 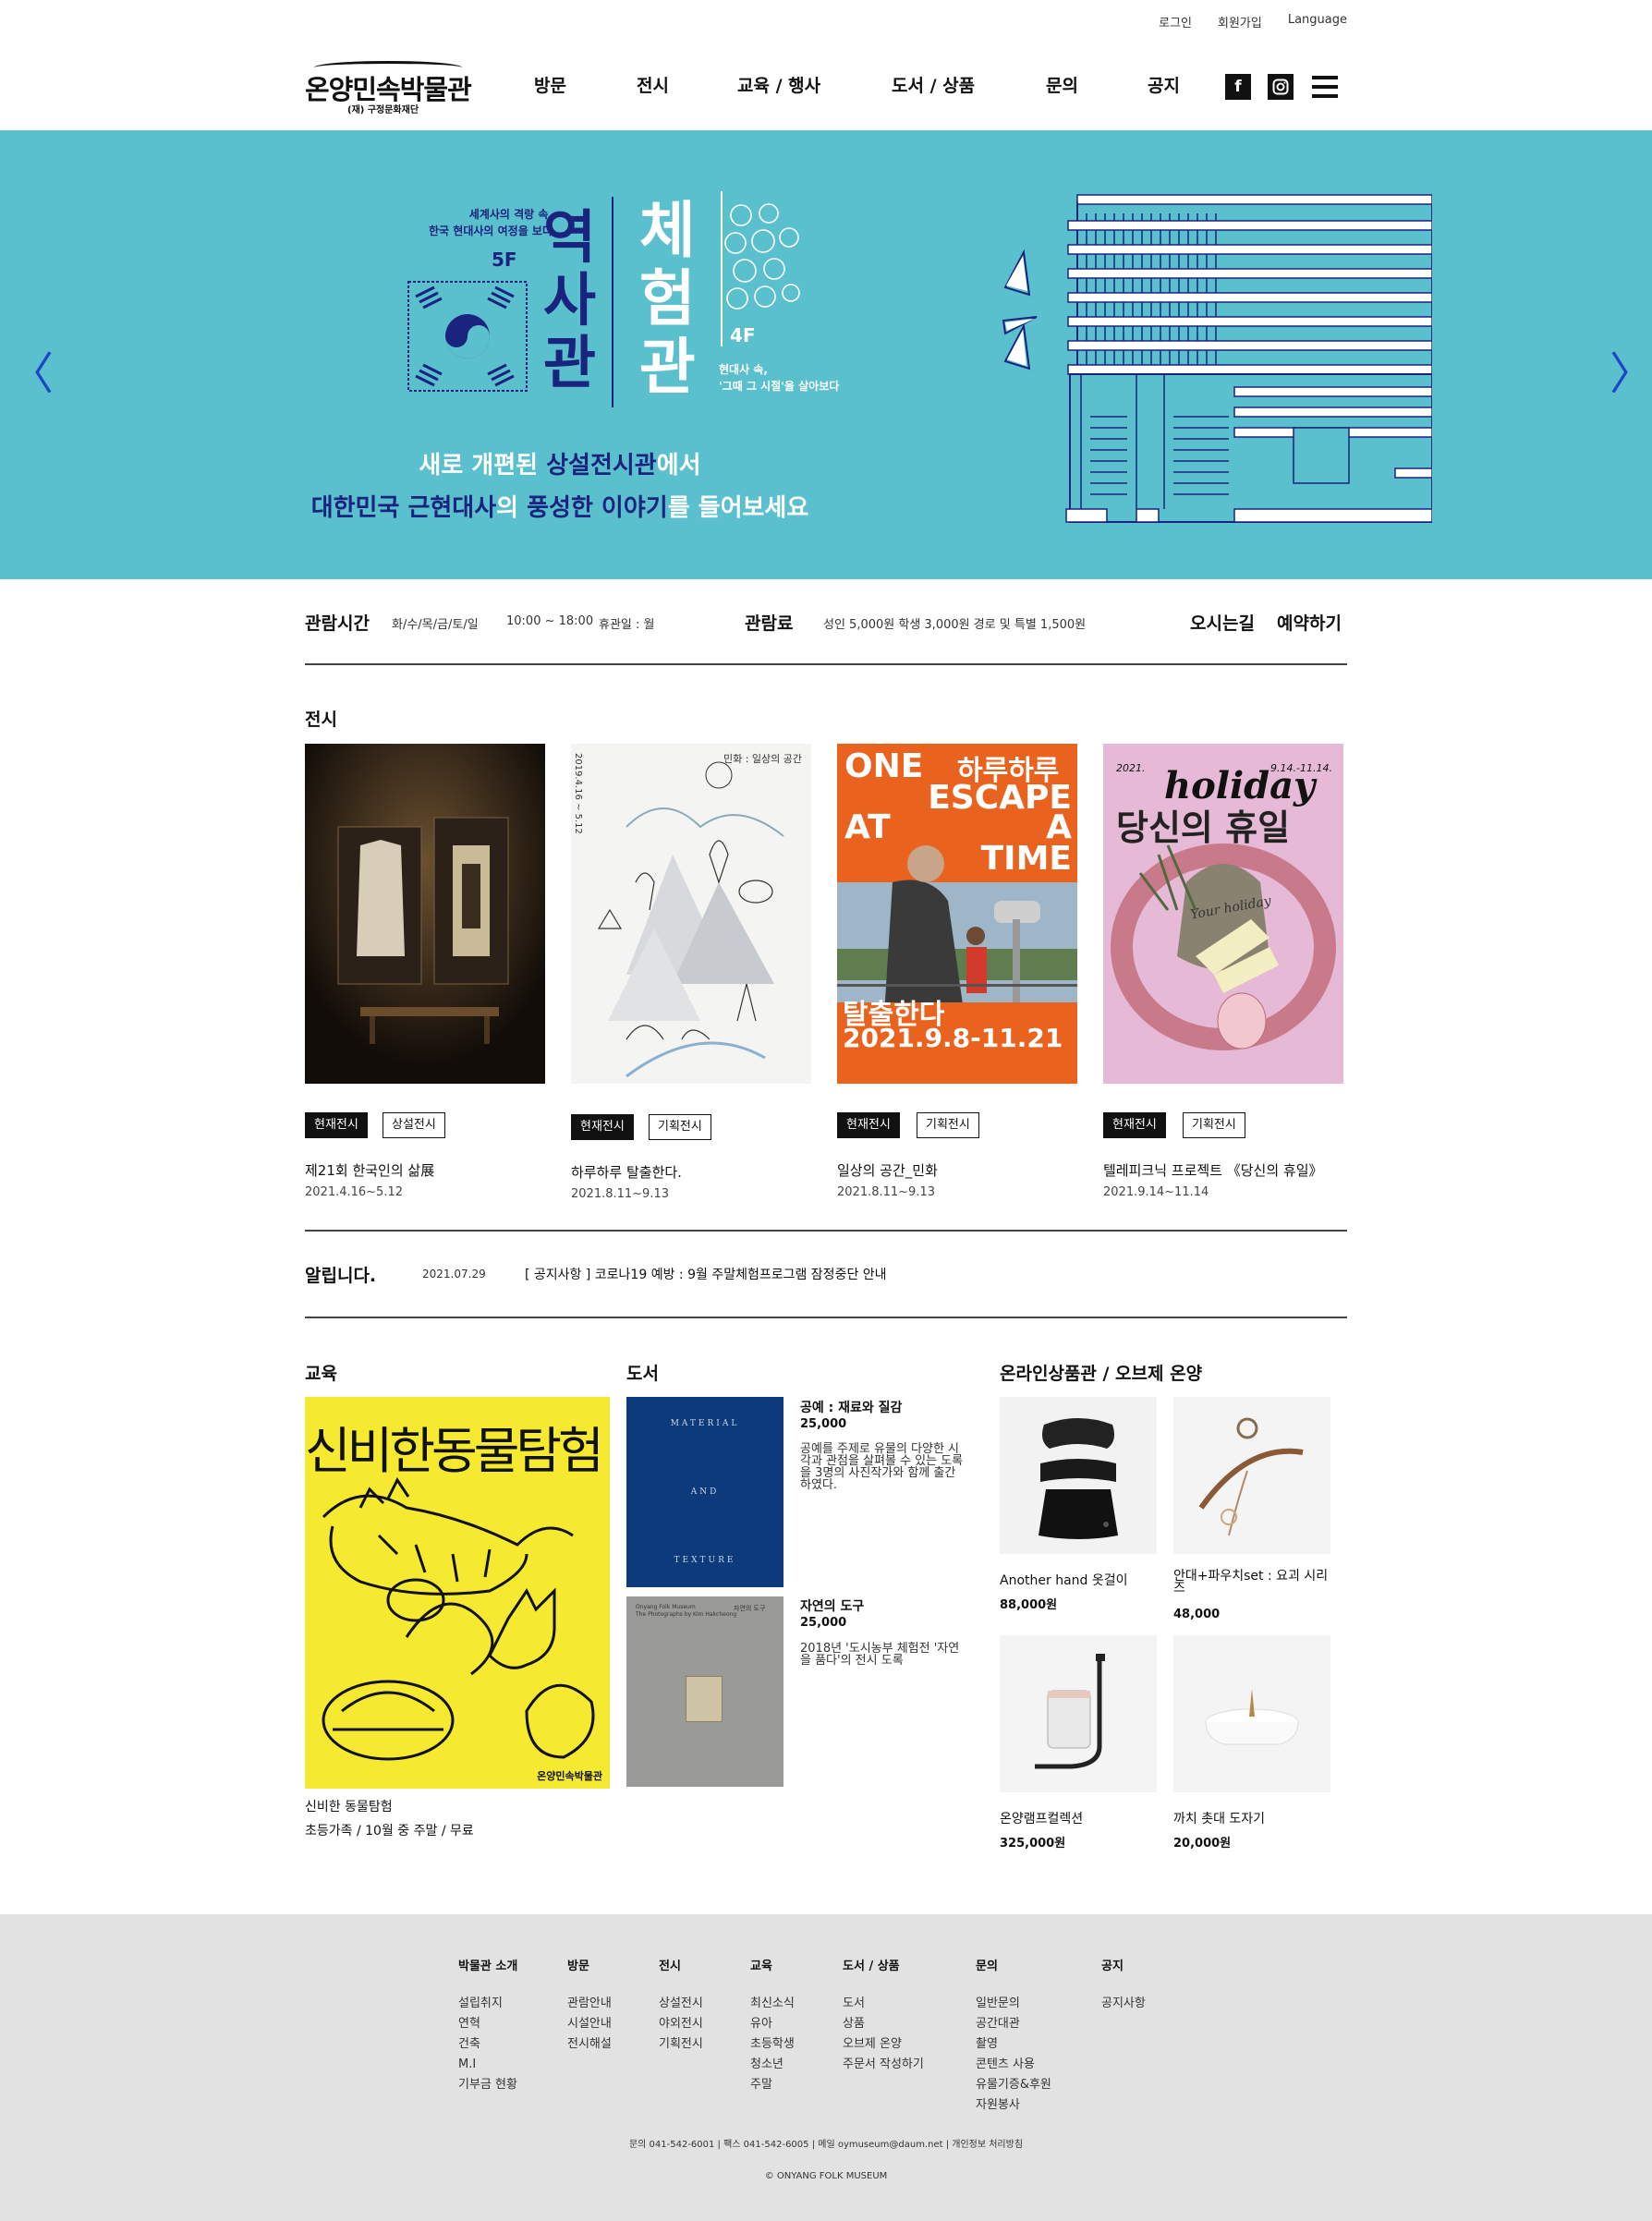 What do you see at coordinates (569, 1776) in the screenshot?
I see `edu-poster-brand: 온양민속박물관` at bounding box center [569, 1776].